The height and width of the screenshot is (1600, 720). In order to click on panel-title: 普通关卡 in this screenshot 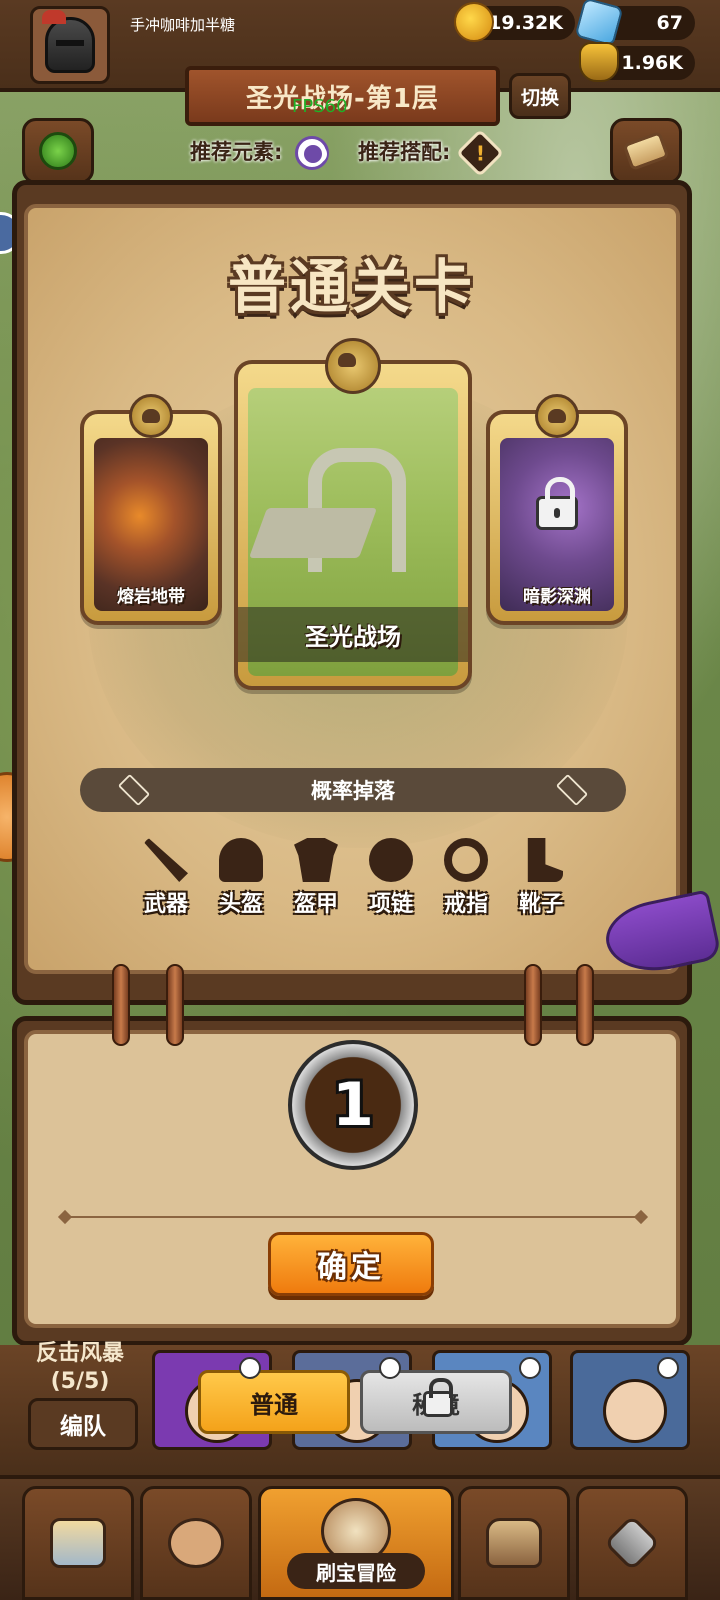, I will do `click(351, 287)`.